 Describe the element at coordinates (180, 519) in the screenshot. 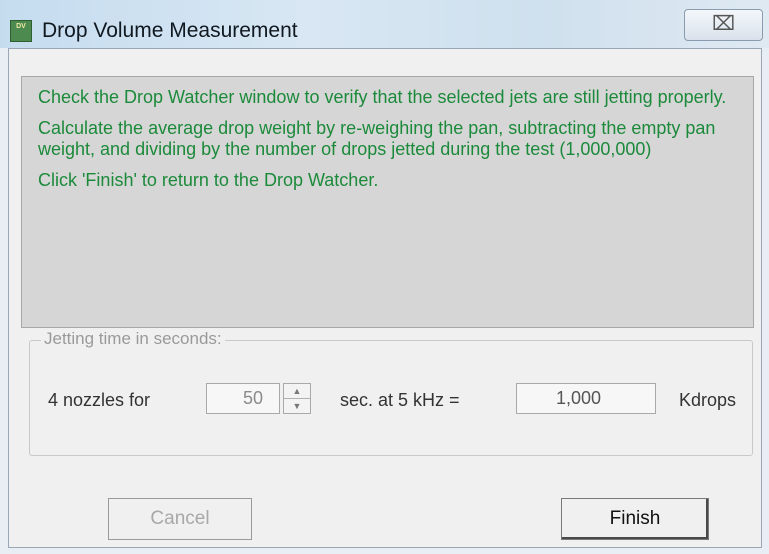

I see `cancel-button: Cancel` at that location.